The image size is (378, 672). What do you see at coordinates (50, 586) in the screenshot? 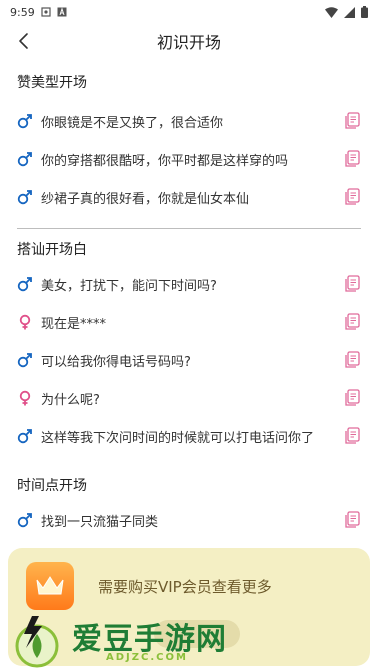
I see `crown-icon` at bounding box center [50, 586].